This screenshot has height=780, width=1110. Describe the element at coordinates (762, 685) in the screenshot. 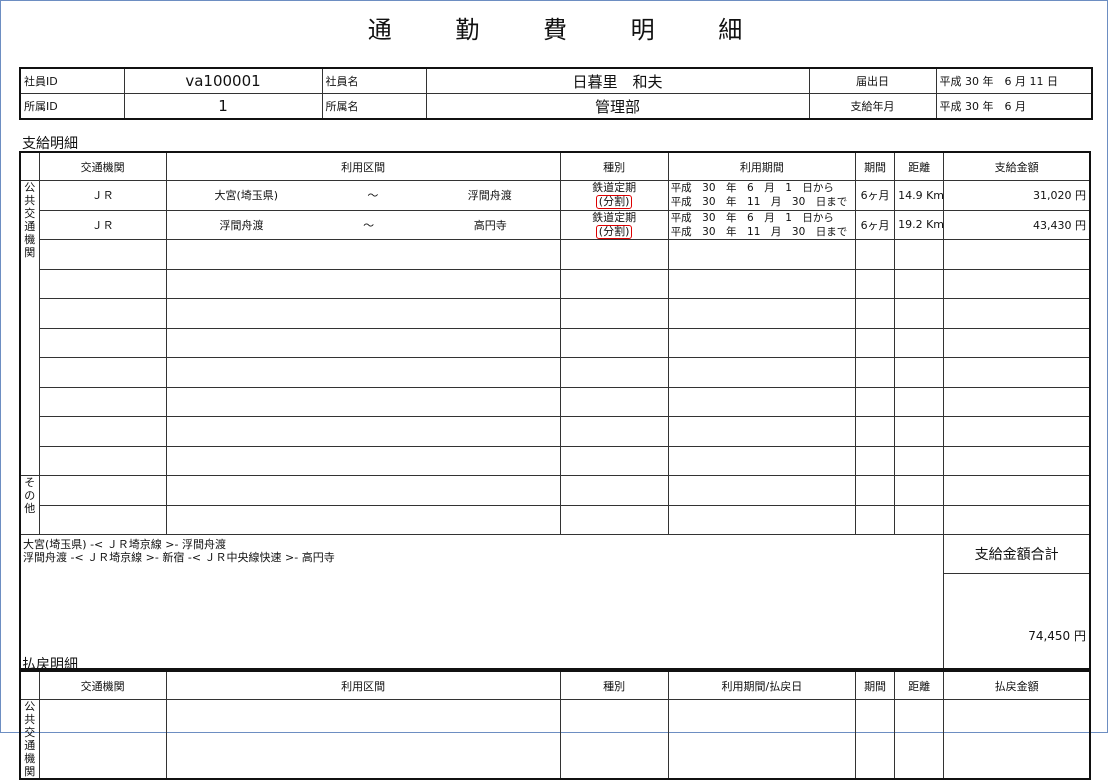

I see `col-period-refund-date: 利用期間/払戻日` at that location.